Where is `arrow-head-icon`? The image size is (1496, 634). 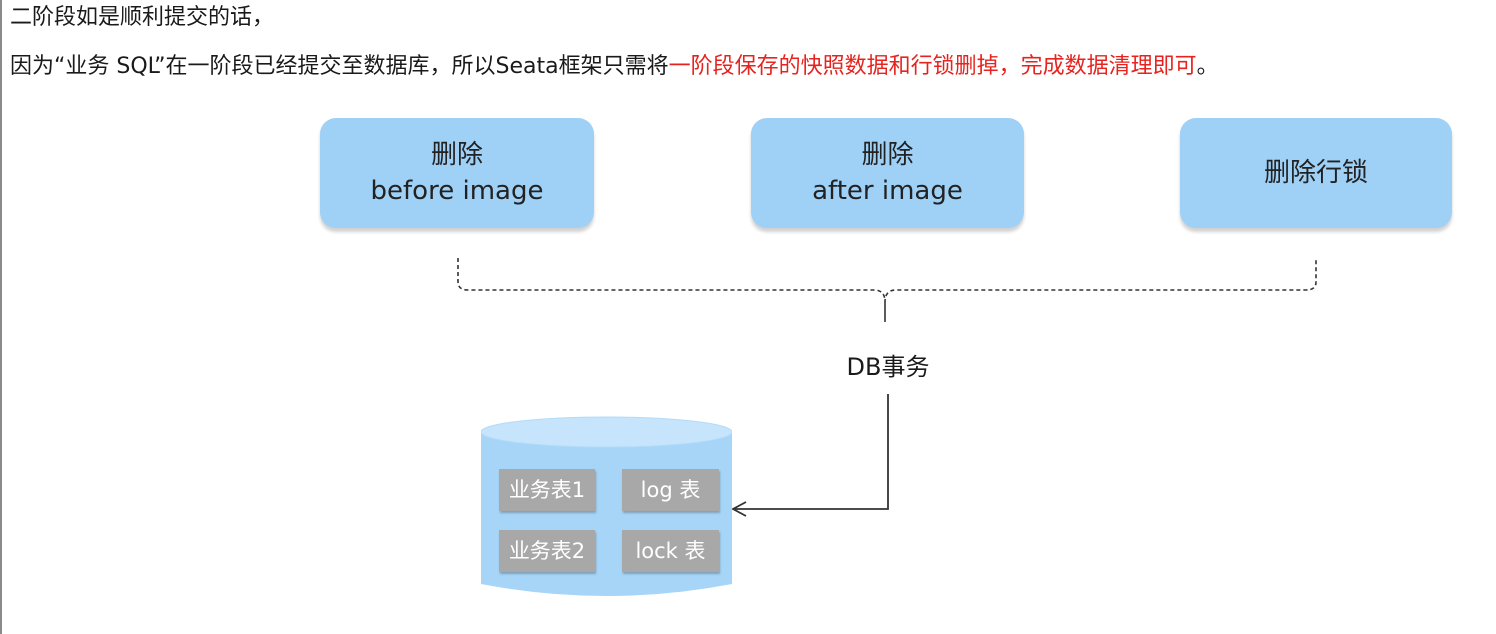 arrow-head-icon is located at coordinates (739, 509).